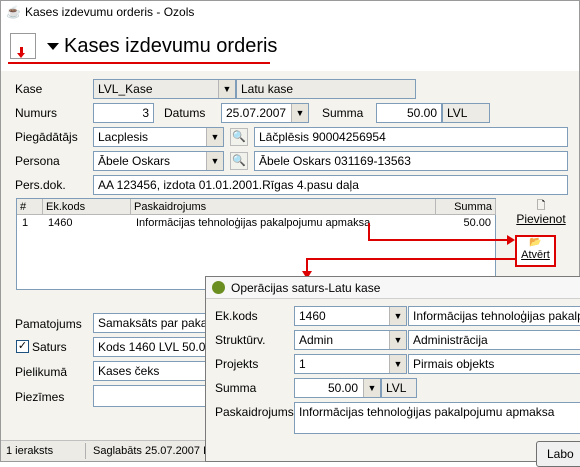 This screenshot has height=467, width=580. What do you see at coordinates (541, 206) in the screenshot?
I see `new-document-icon: 🗋` at bounding box center [541, 206].